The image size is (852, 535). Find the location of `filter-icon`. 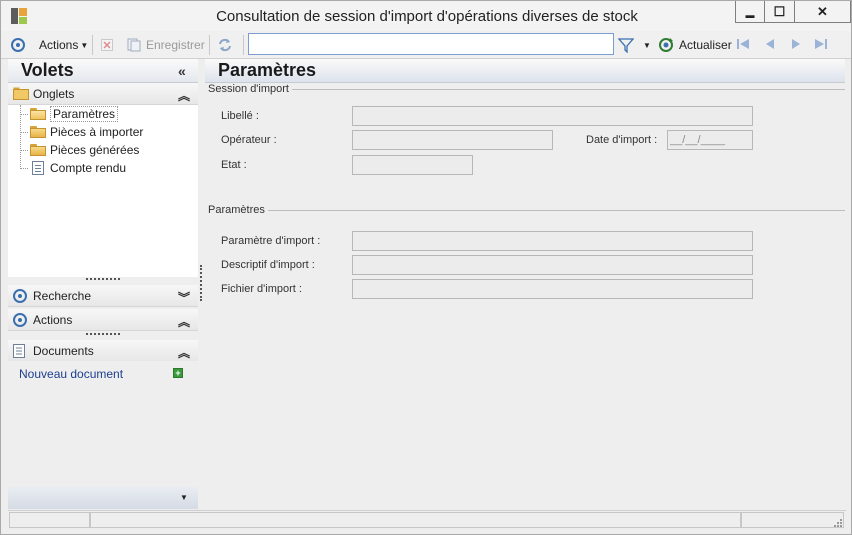

filter-icon is located at coordinates (626, 45).